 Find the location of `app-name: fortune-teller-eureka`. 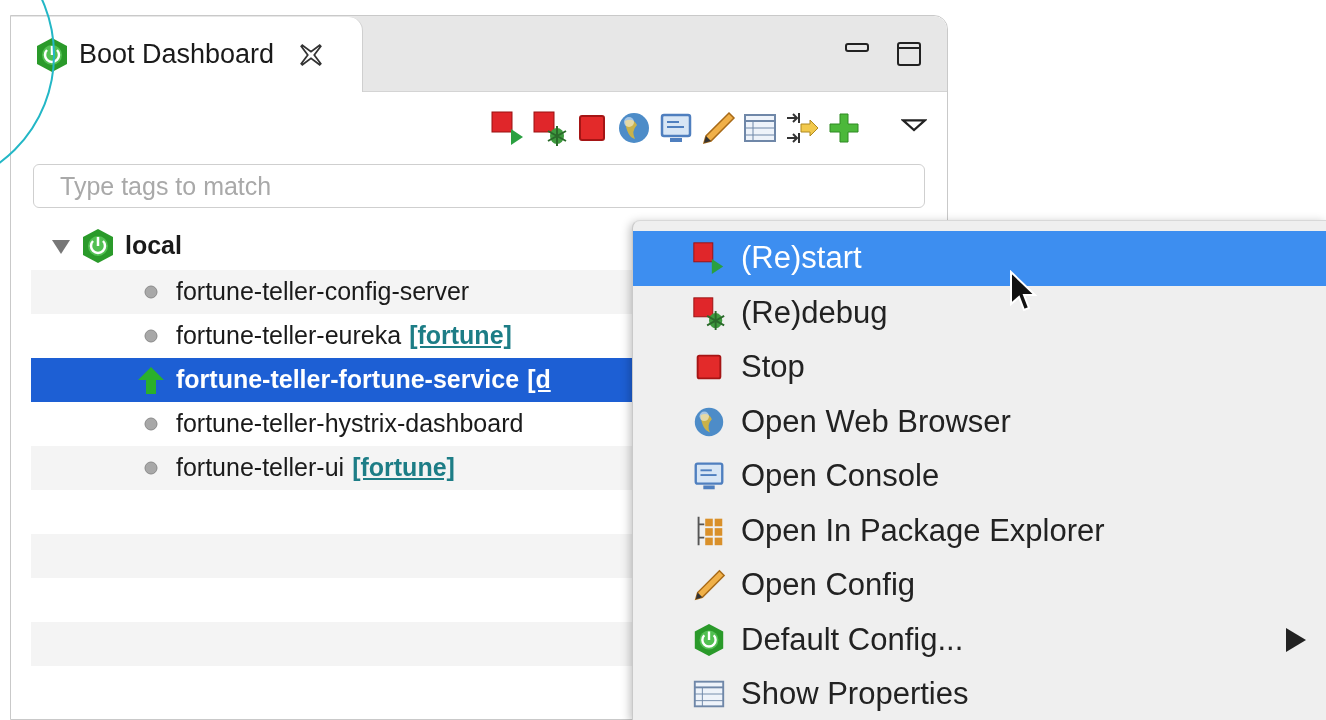

app-name: fortune-teller-eureka is located at coordinates (289, 336).